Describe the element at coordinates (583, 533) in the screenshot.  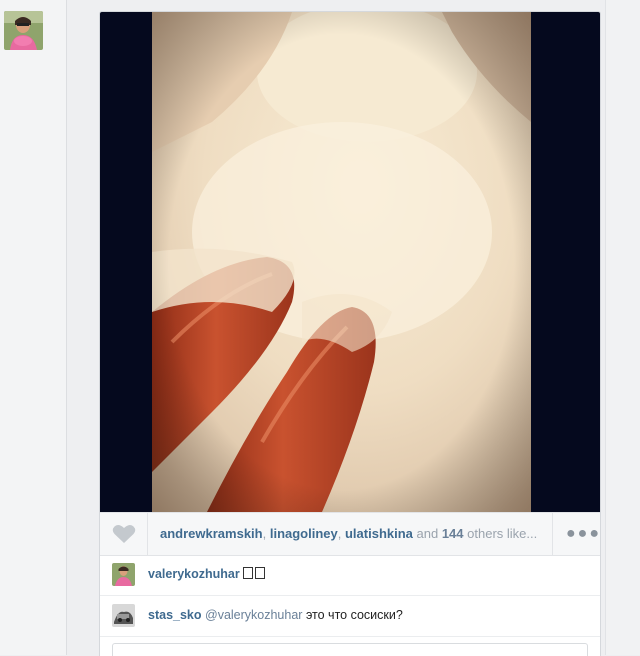
I see `more-dots-icon: ●●●` at that location.